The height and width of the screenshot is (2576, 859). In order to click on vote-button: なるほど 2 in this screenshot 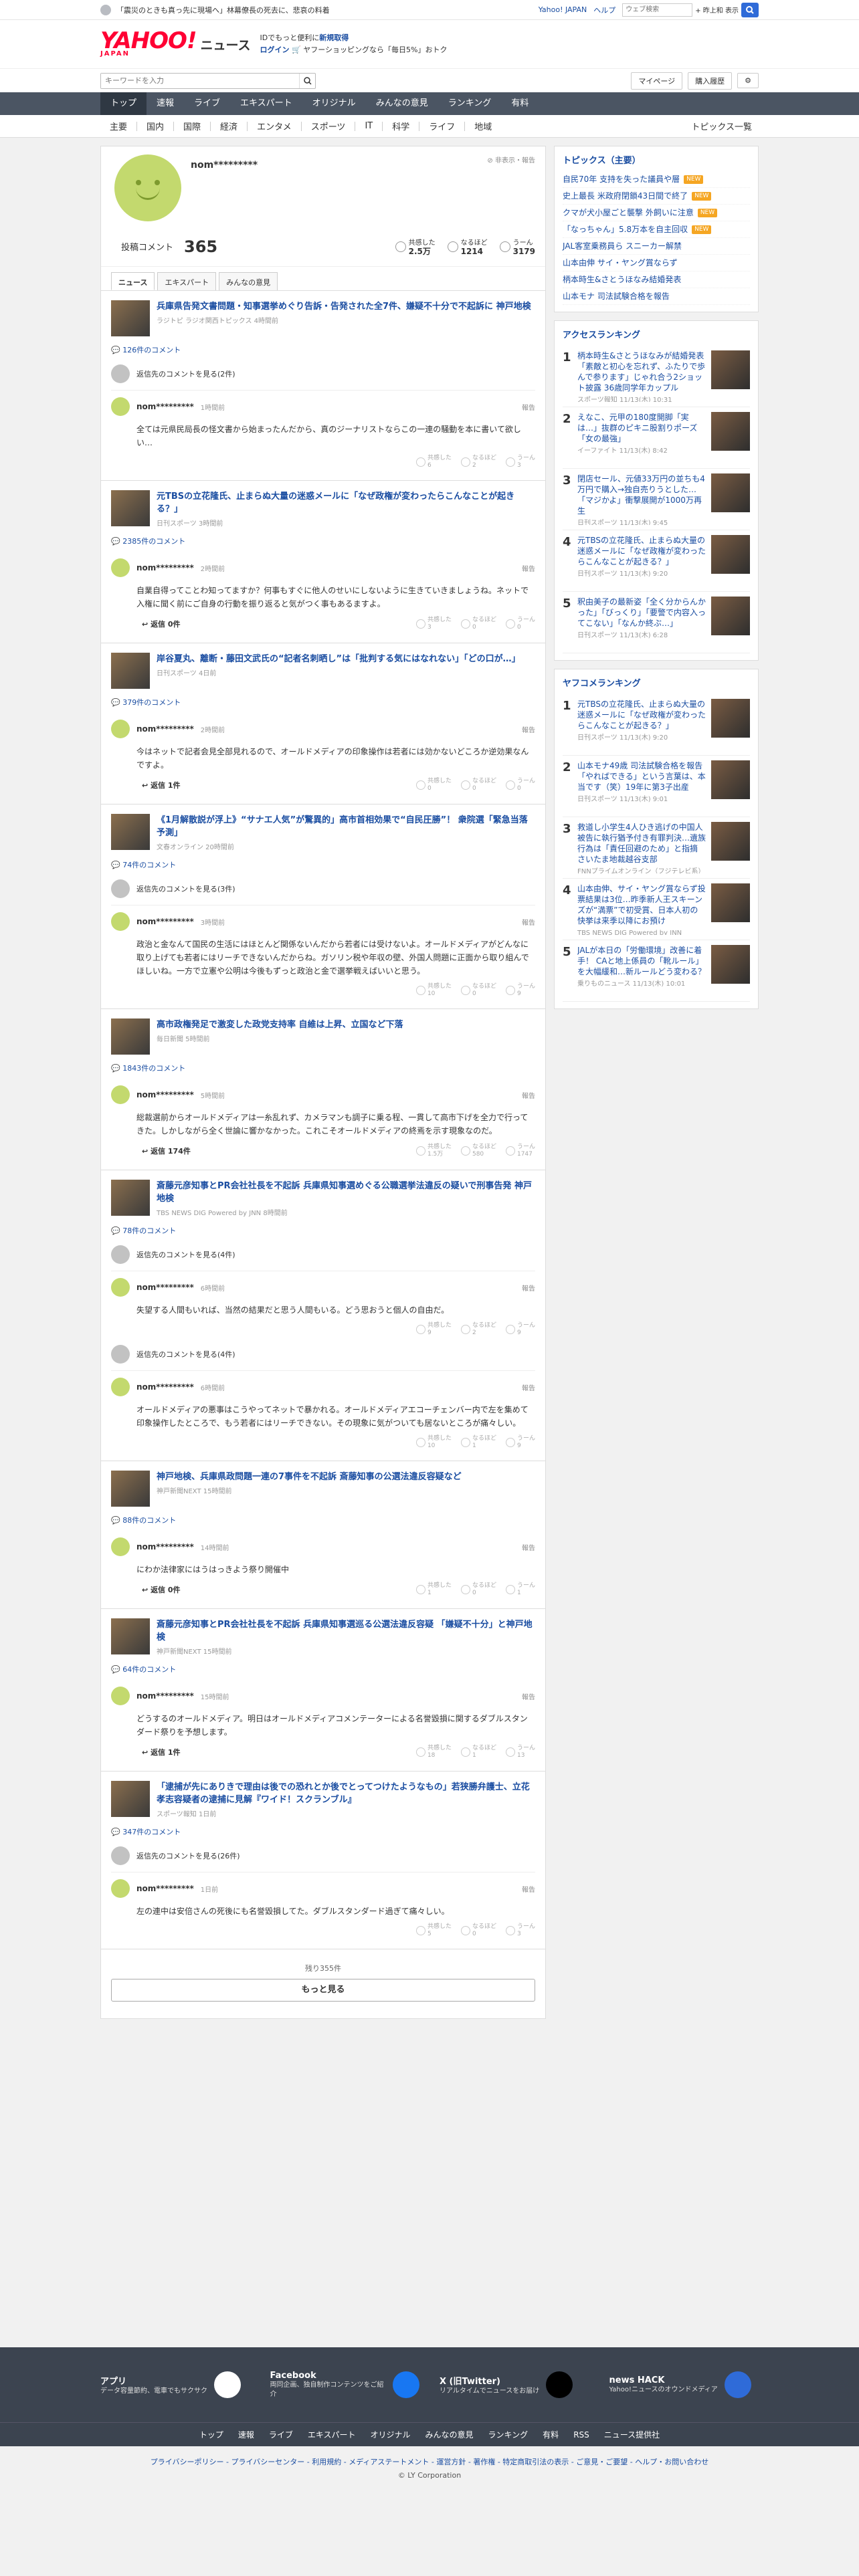, I will do `click(478, 1329)`.